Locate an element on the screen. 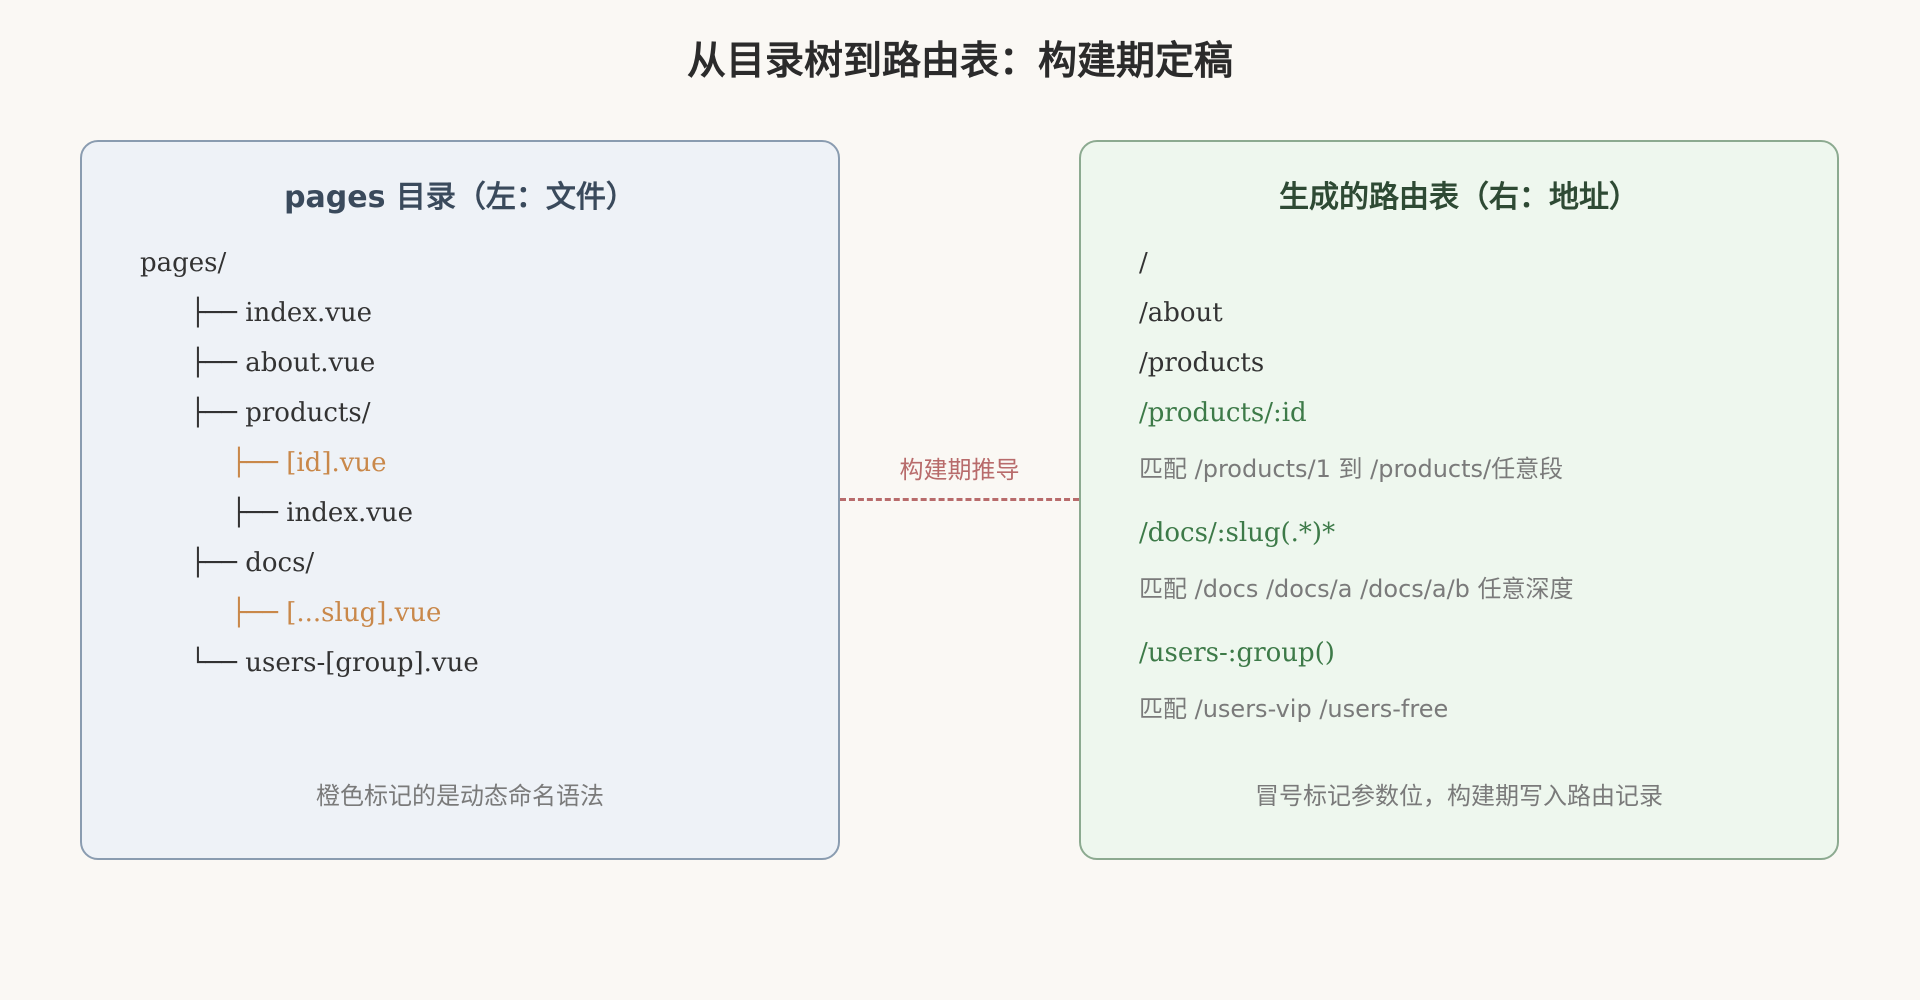 This screenshot has height=1000, width=1920. build-time-connector-label: 构建期推导 is located at coordinates (959, 470).